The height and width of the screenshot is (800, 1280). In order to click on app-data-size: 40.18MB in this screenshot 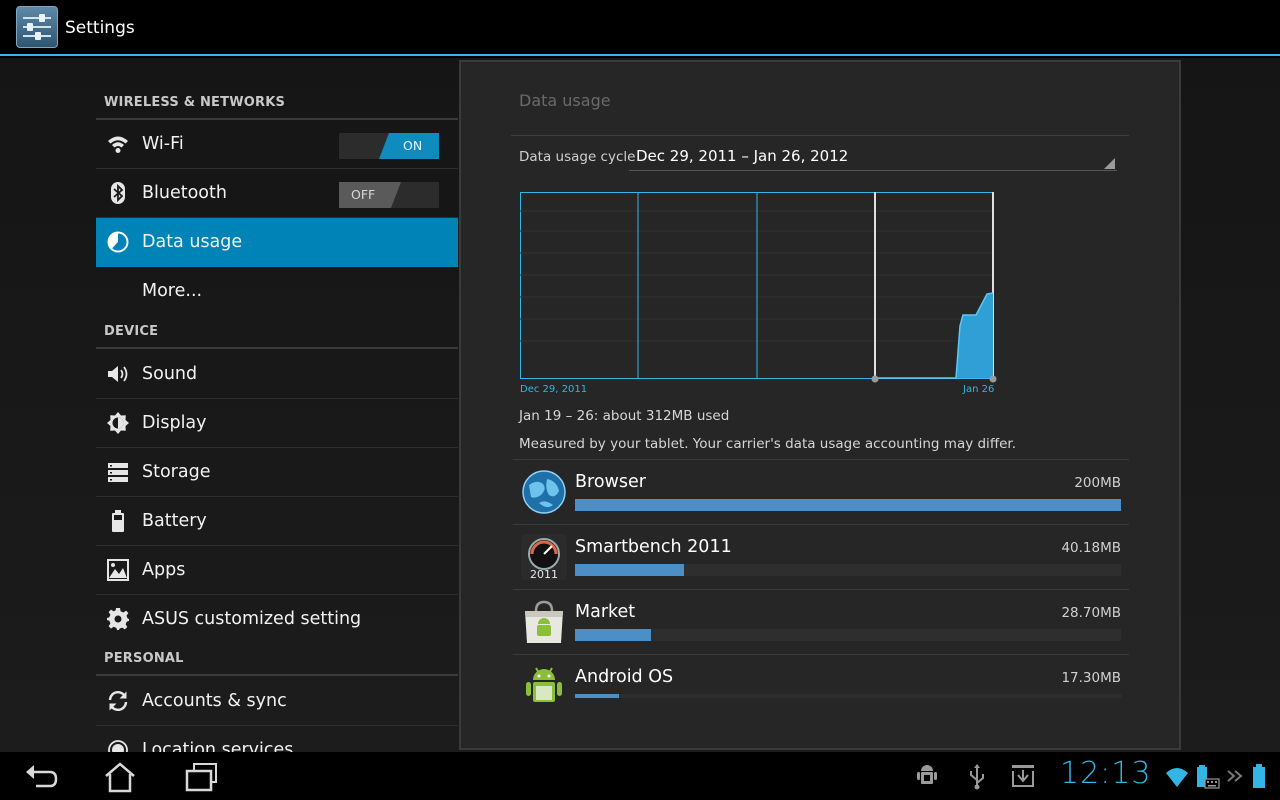, I will do `click(1091, 548)`.